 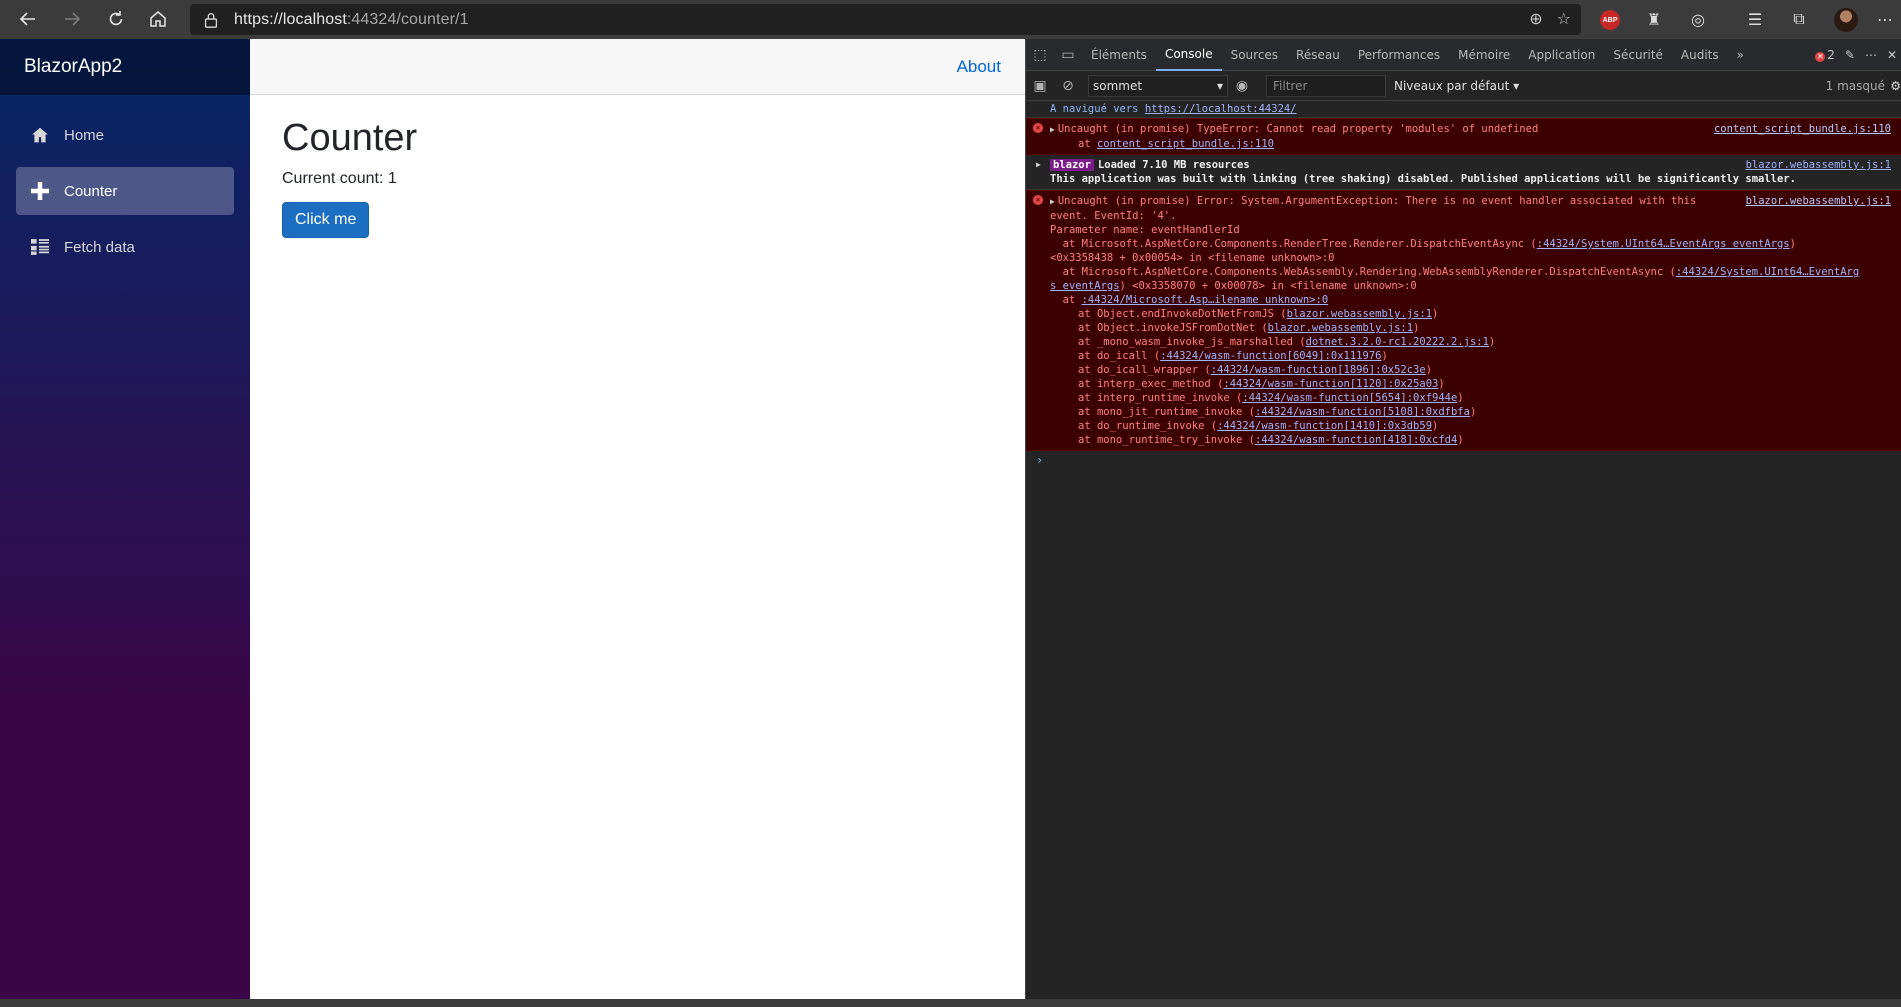 What do you see at coordinates (1397, 342) in the screenshot?
I see `stack-link: dotnet.3.2.0-rc1.20222.2.js:1` at bounding box center [1397, 342].